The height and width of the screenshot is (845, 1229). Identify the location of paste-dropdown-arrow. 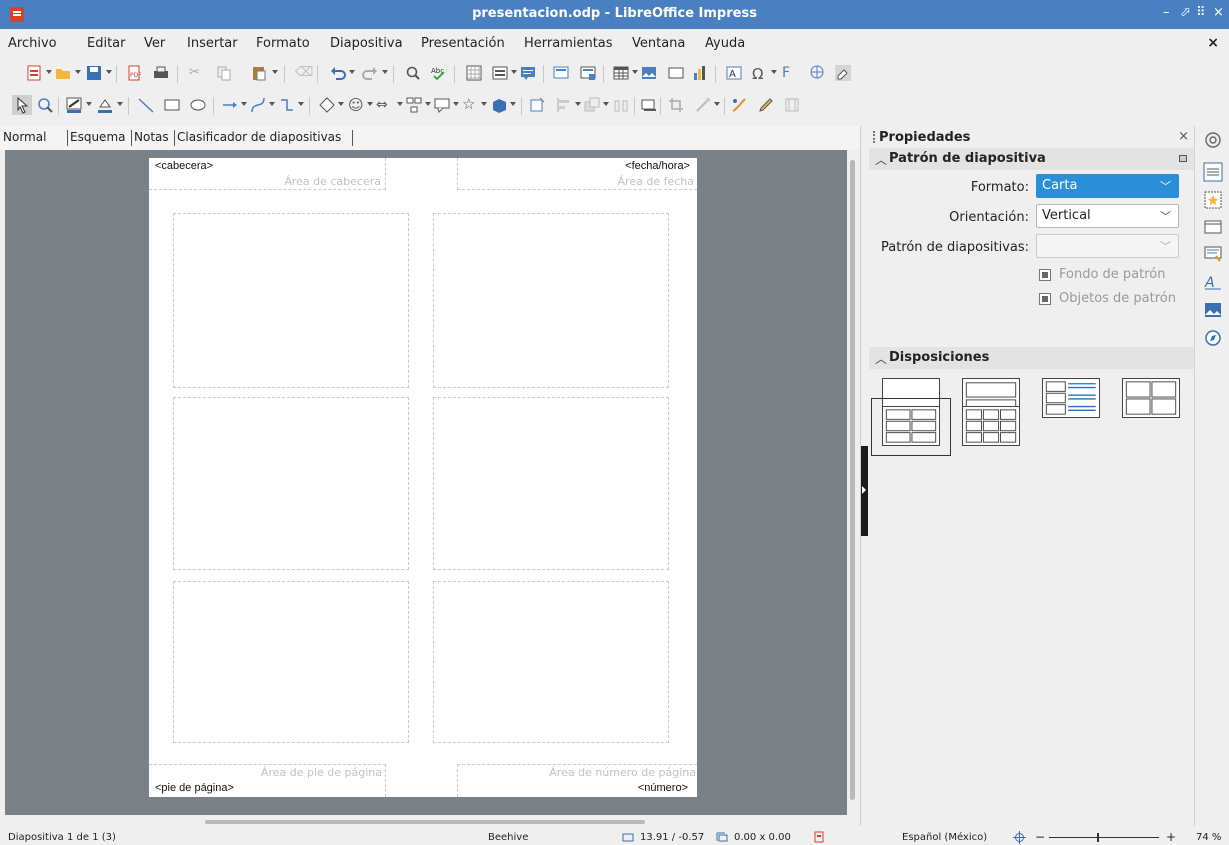
(275, 72).